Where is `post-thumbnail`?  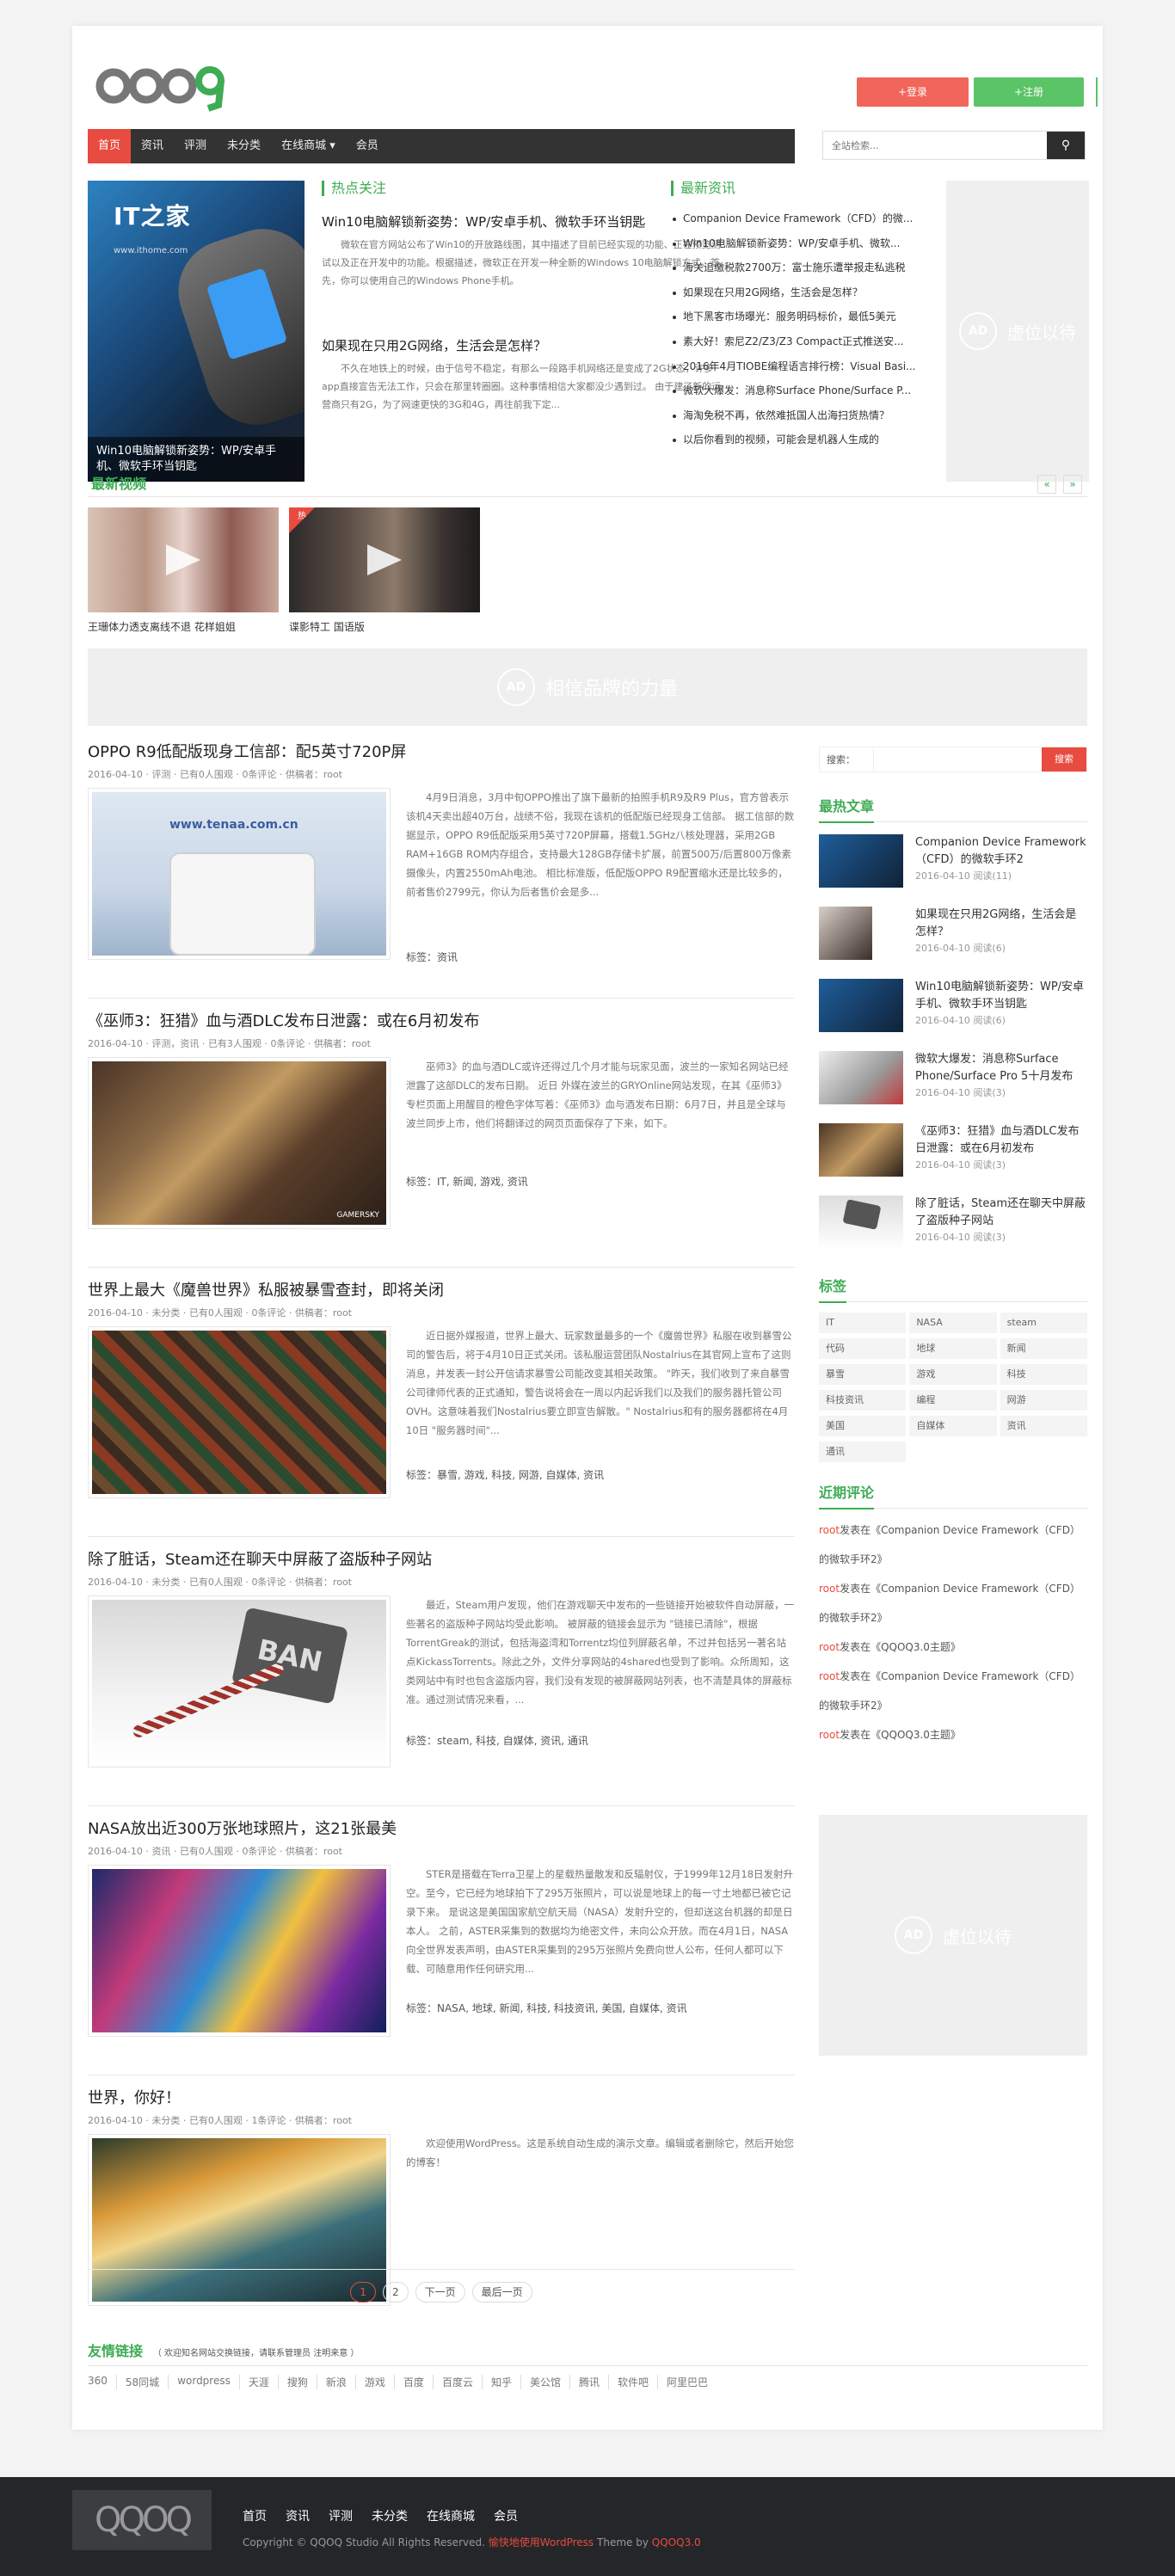
post-thumbnail is located at coordinates (239, 1412).